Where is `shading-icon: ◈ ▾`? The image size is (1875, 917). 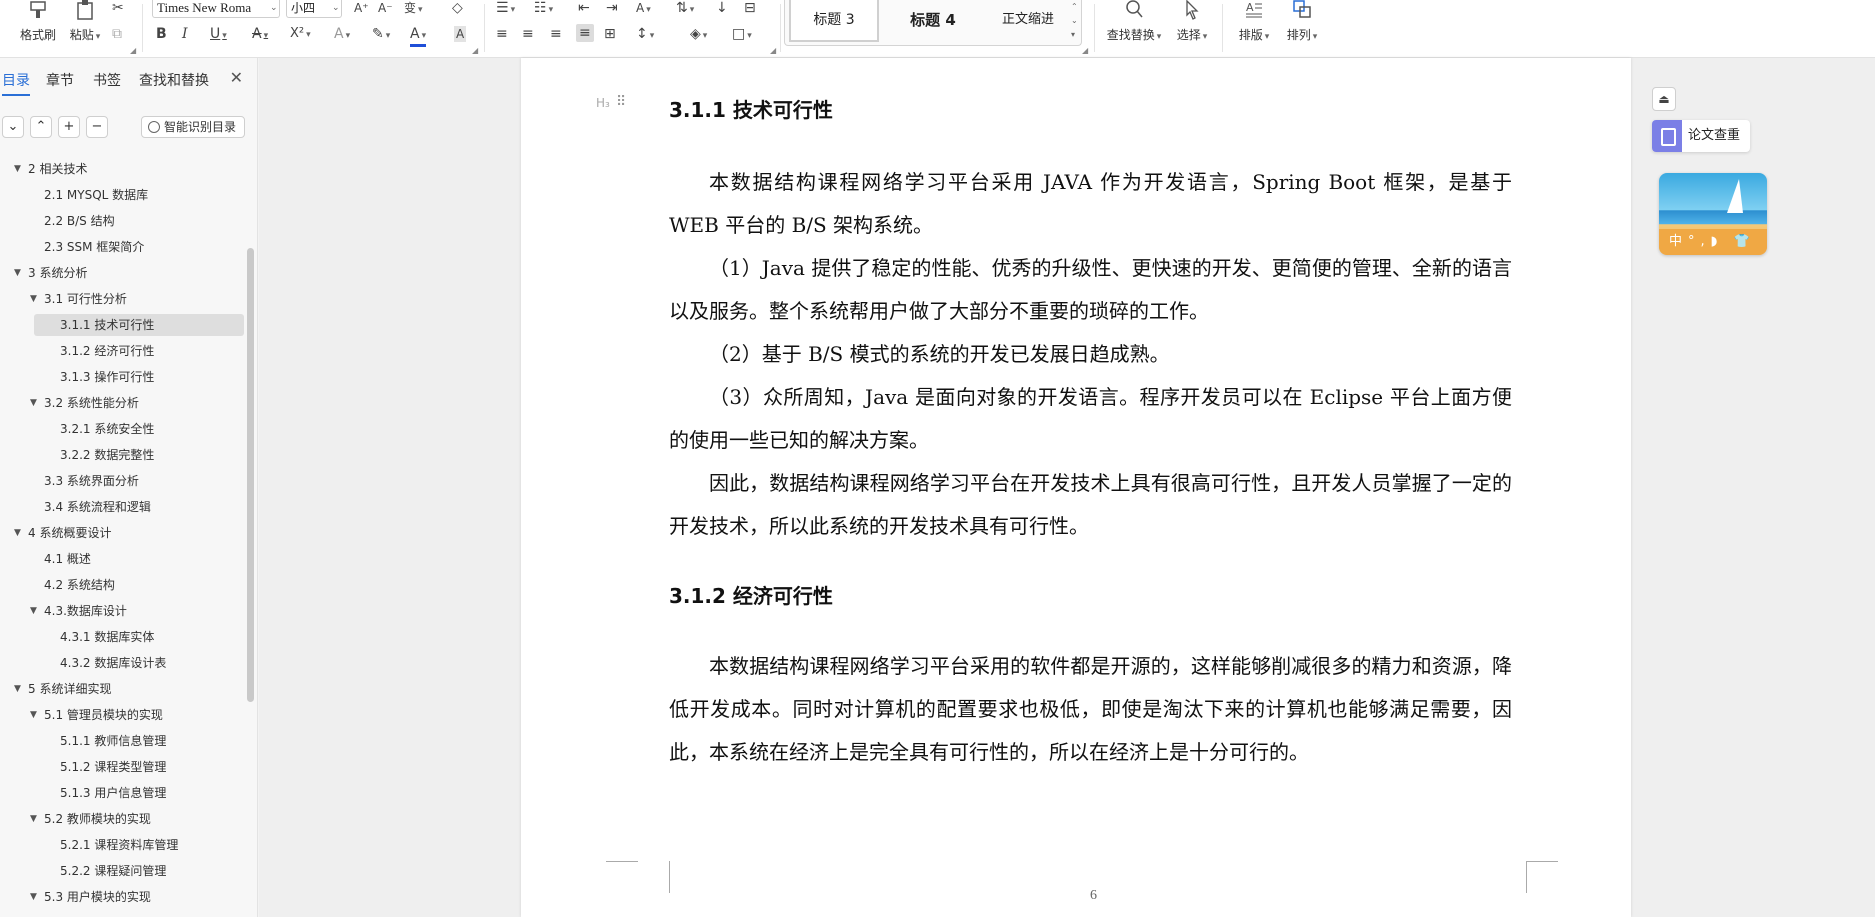
shading-icon: ◈ ▾ is located at coordinates (698, 35).